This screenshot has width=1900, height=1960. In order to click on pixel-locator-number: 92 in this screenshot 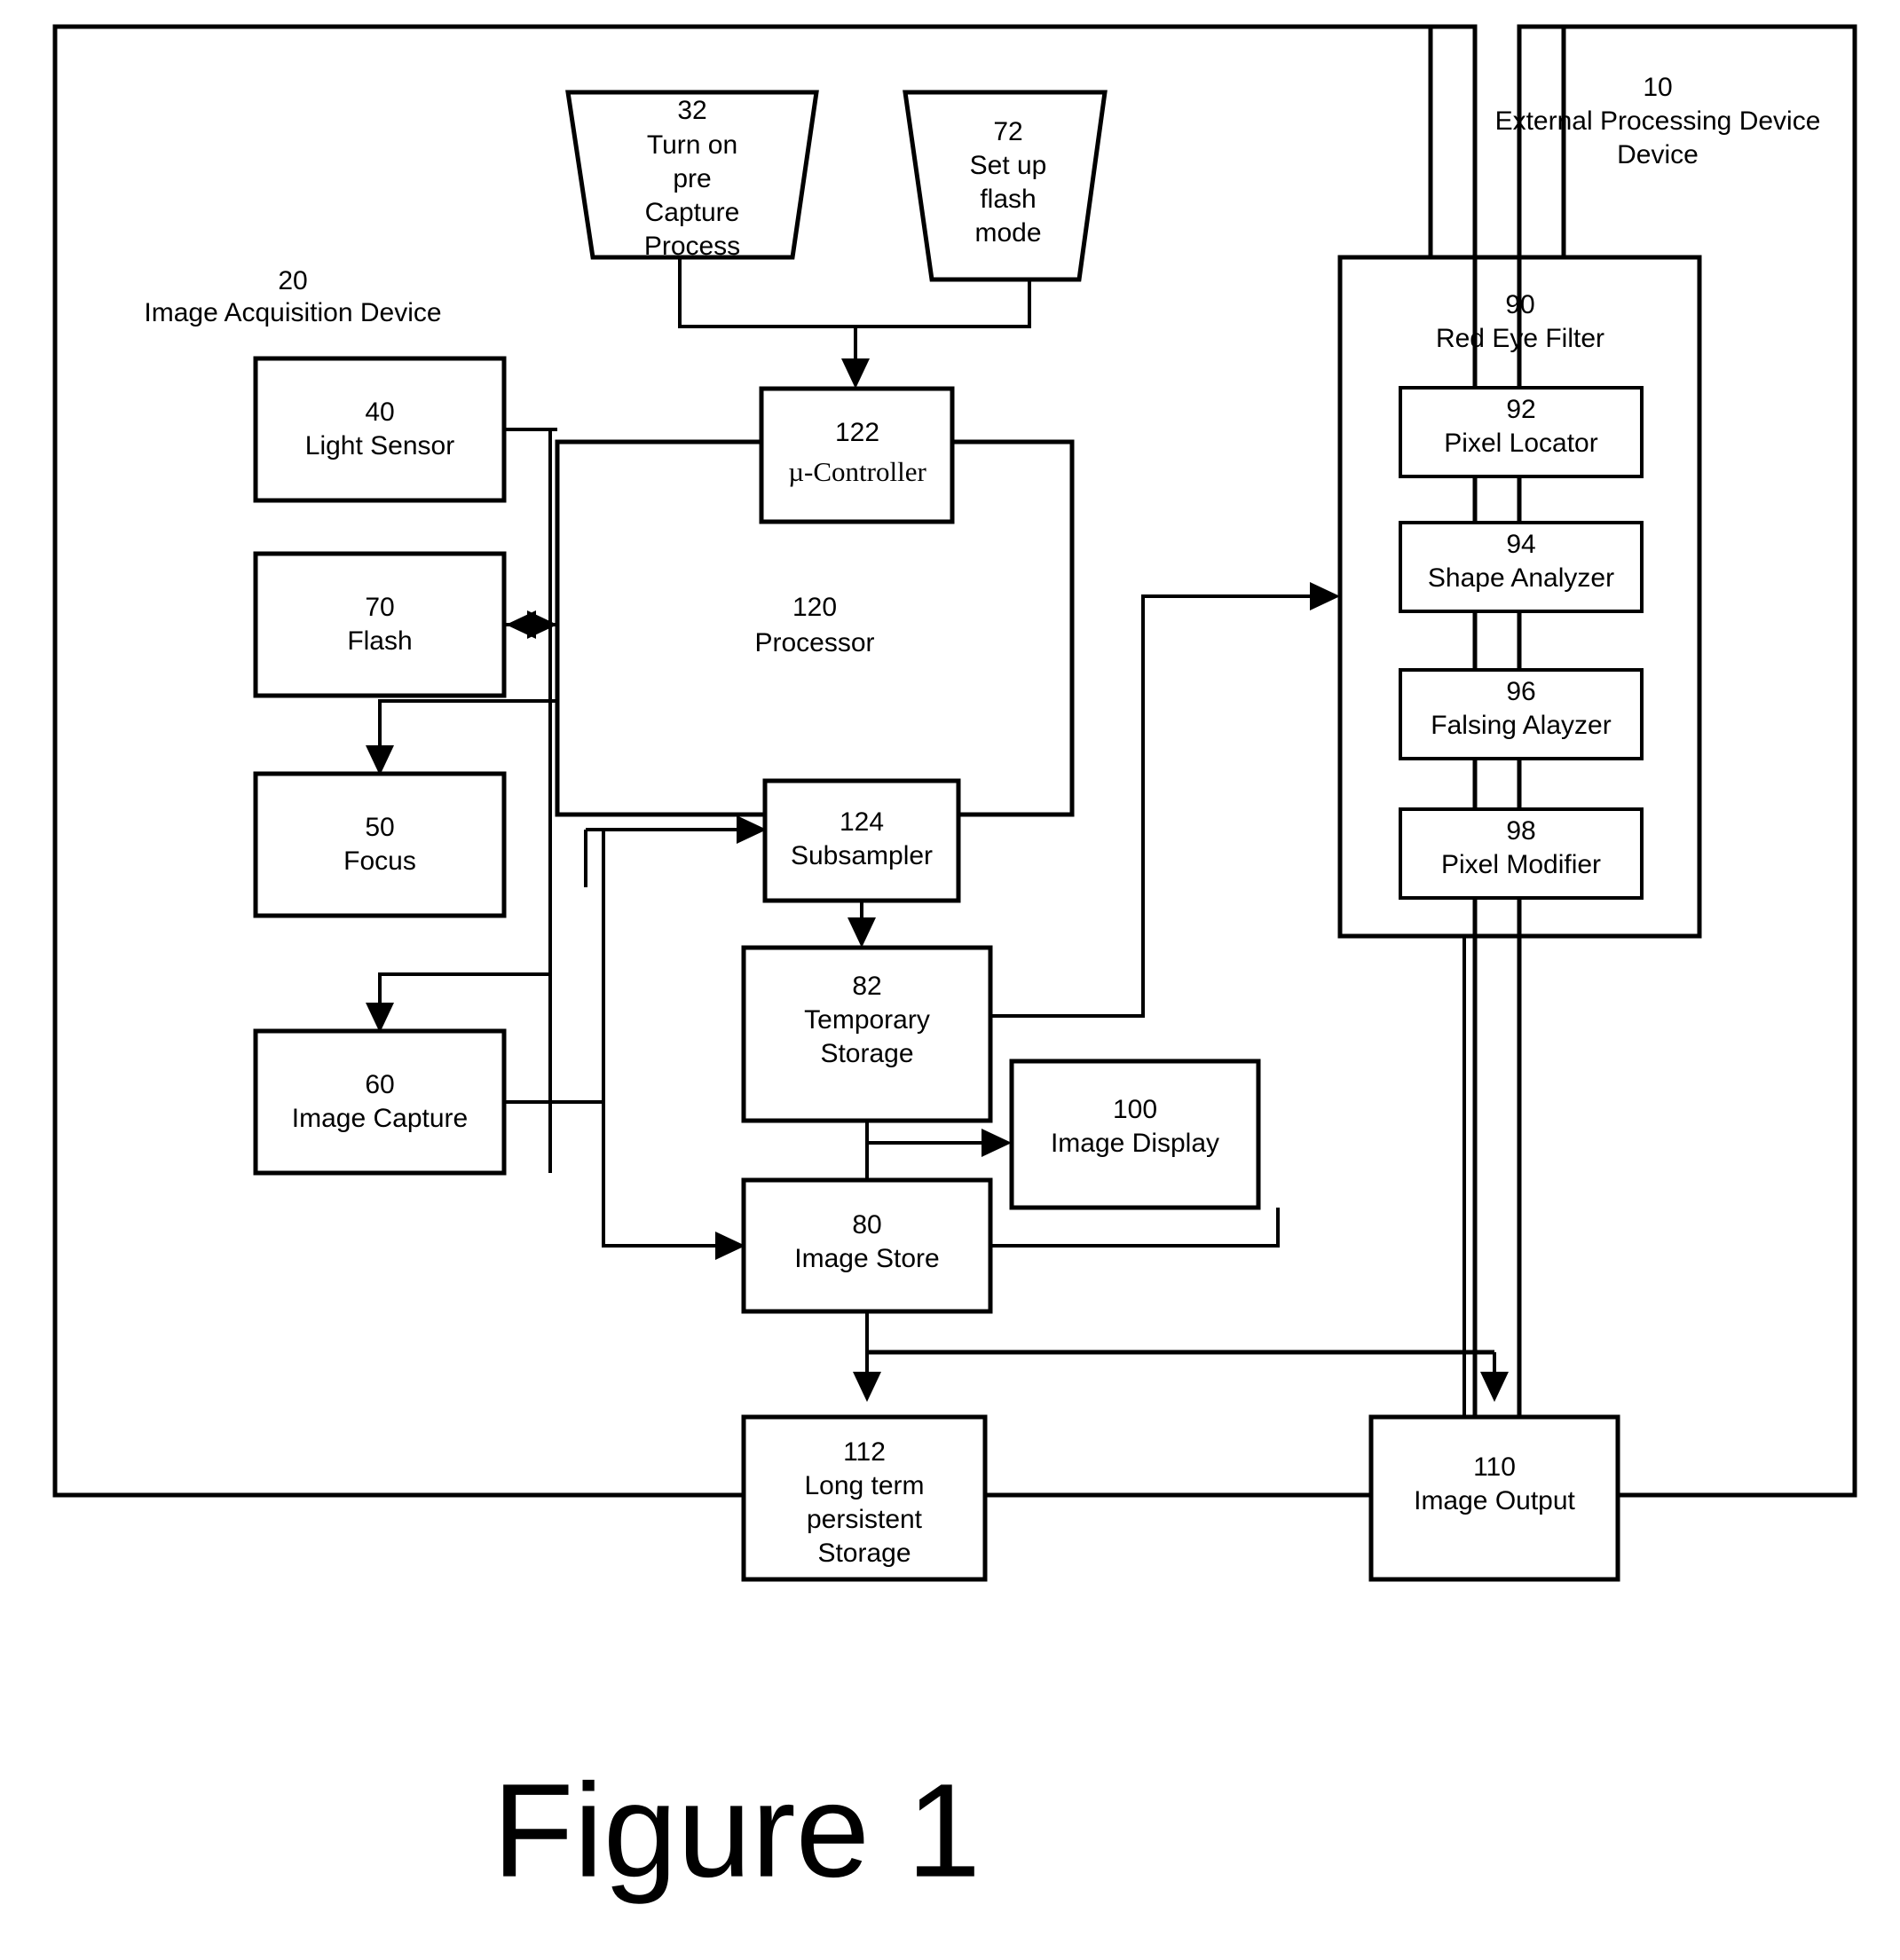, I will do `click(1520, 409)`.